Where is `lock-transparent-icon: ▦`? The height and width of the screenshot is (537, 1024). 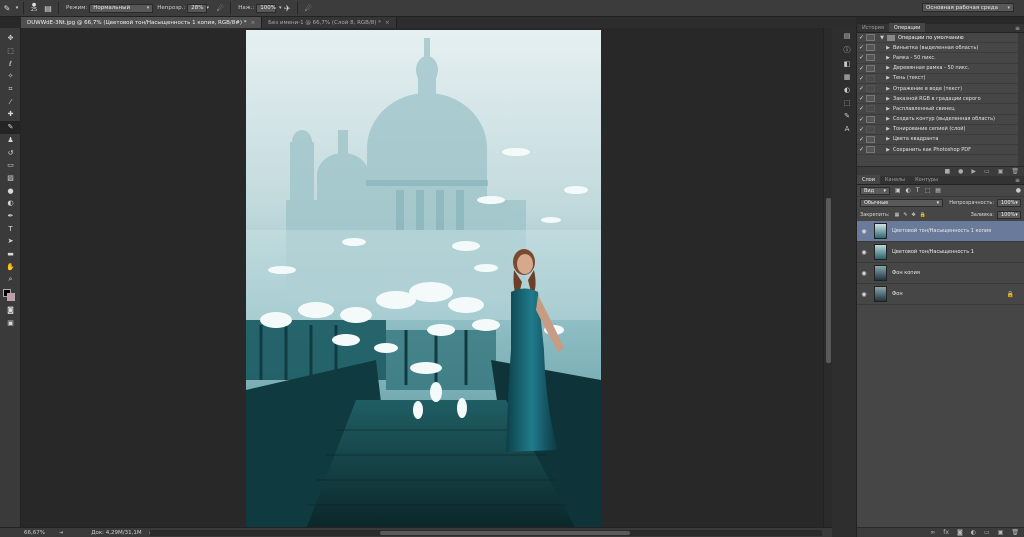
lock-transparent-icon: ▦ is located at coordinates (897, 215).